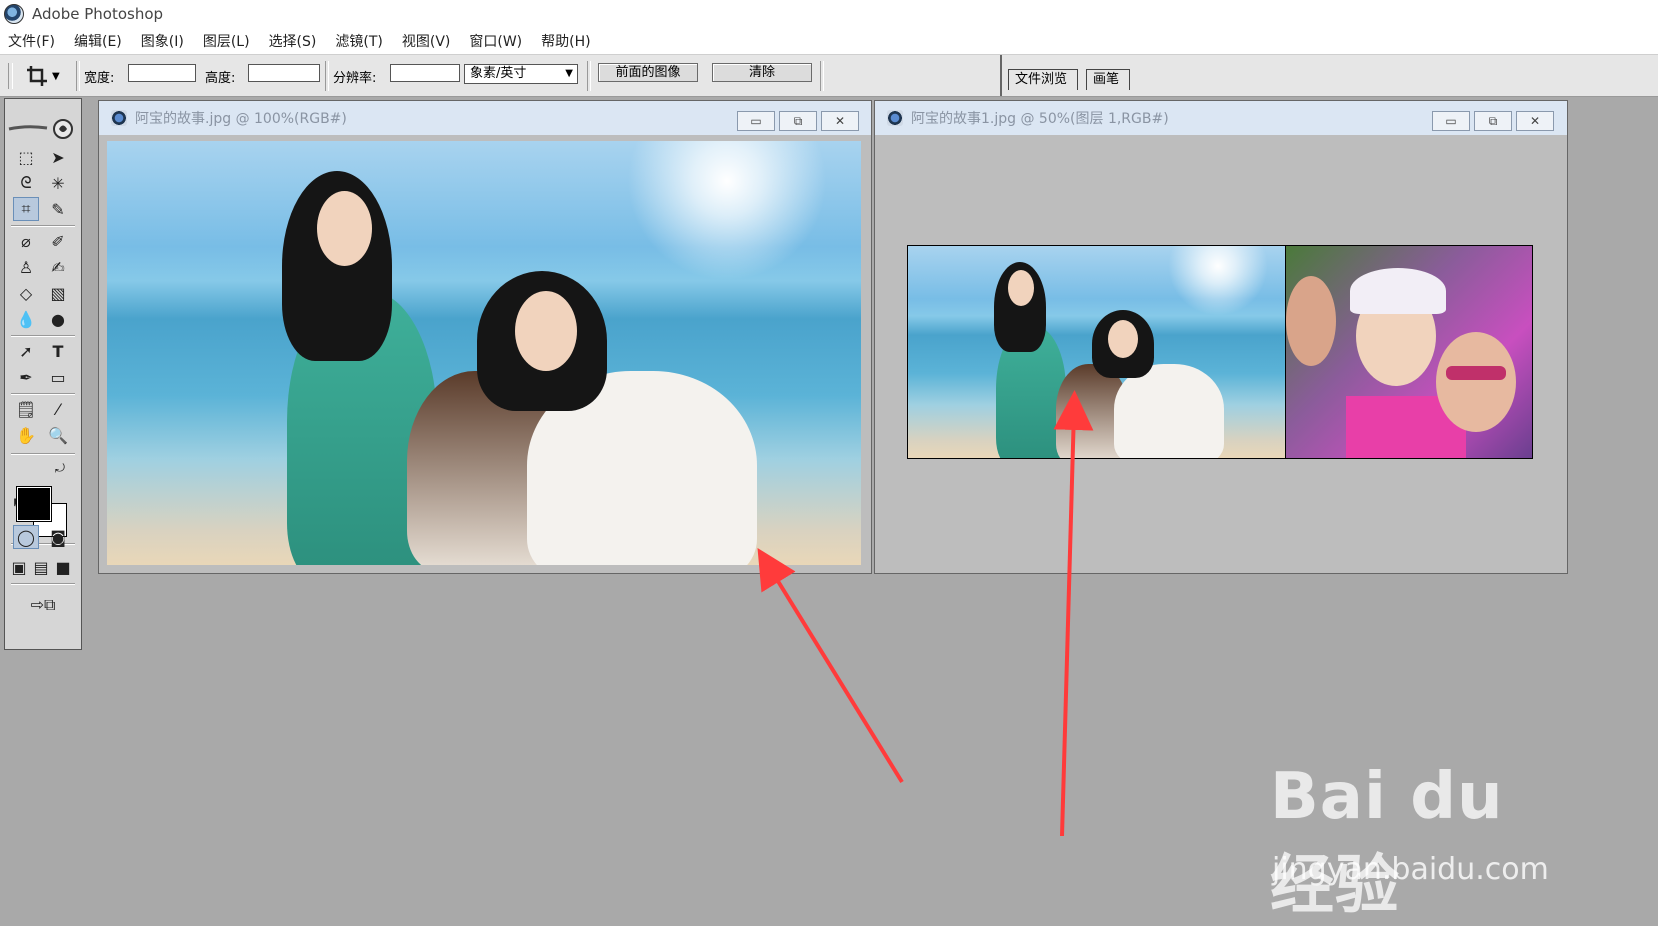 The height and width of the screenshot is (926, 1658). I want to click on menu-view: 视图(V), so click(426, 41).